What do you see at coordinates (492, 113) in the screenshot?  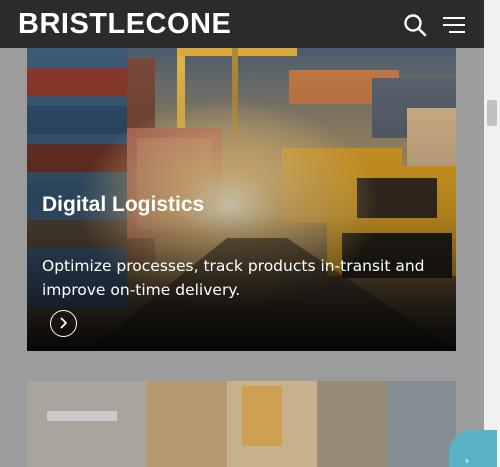 I see `scrollbar-thumb` at bounding box center [492, 113].